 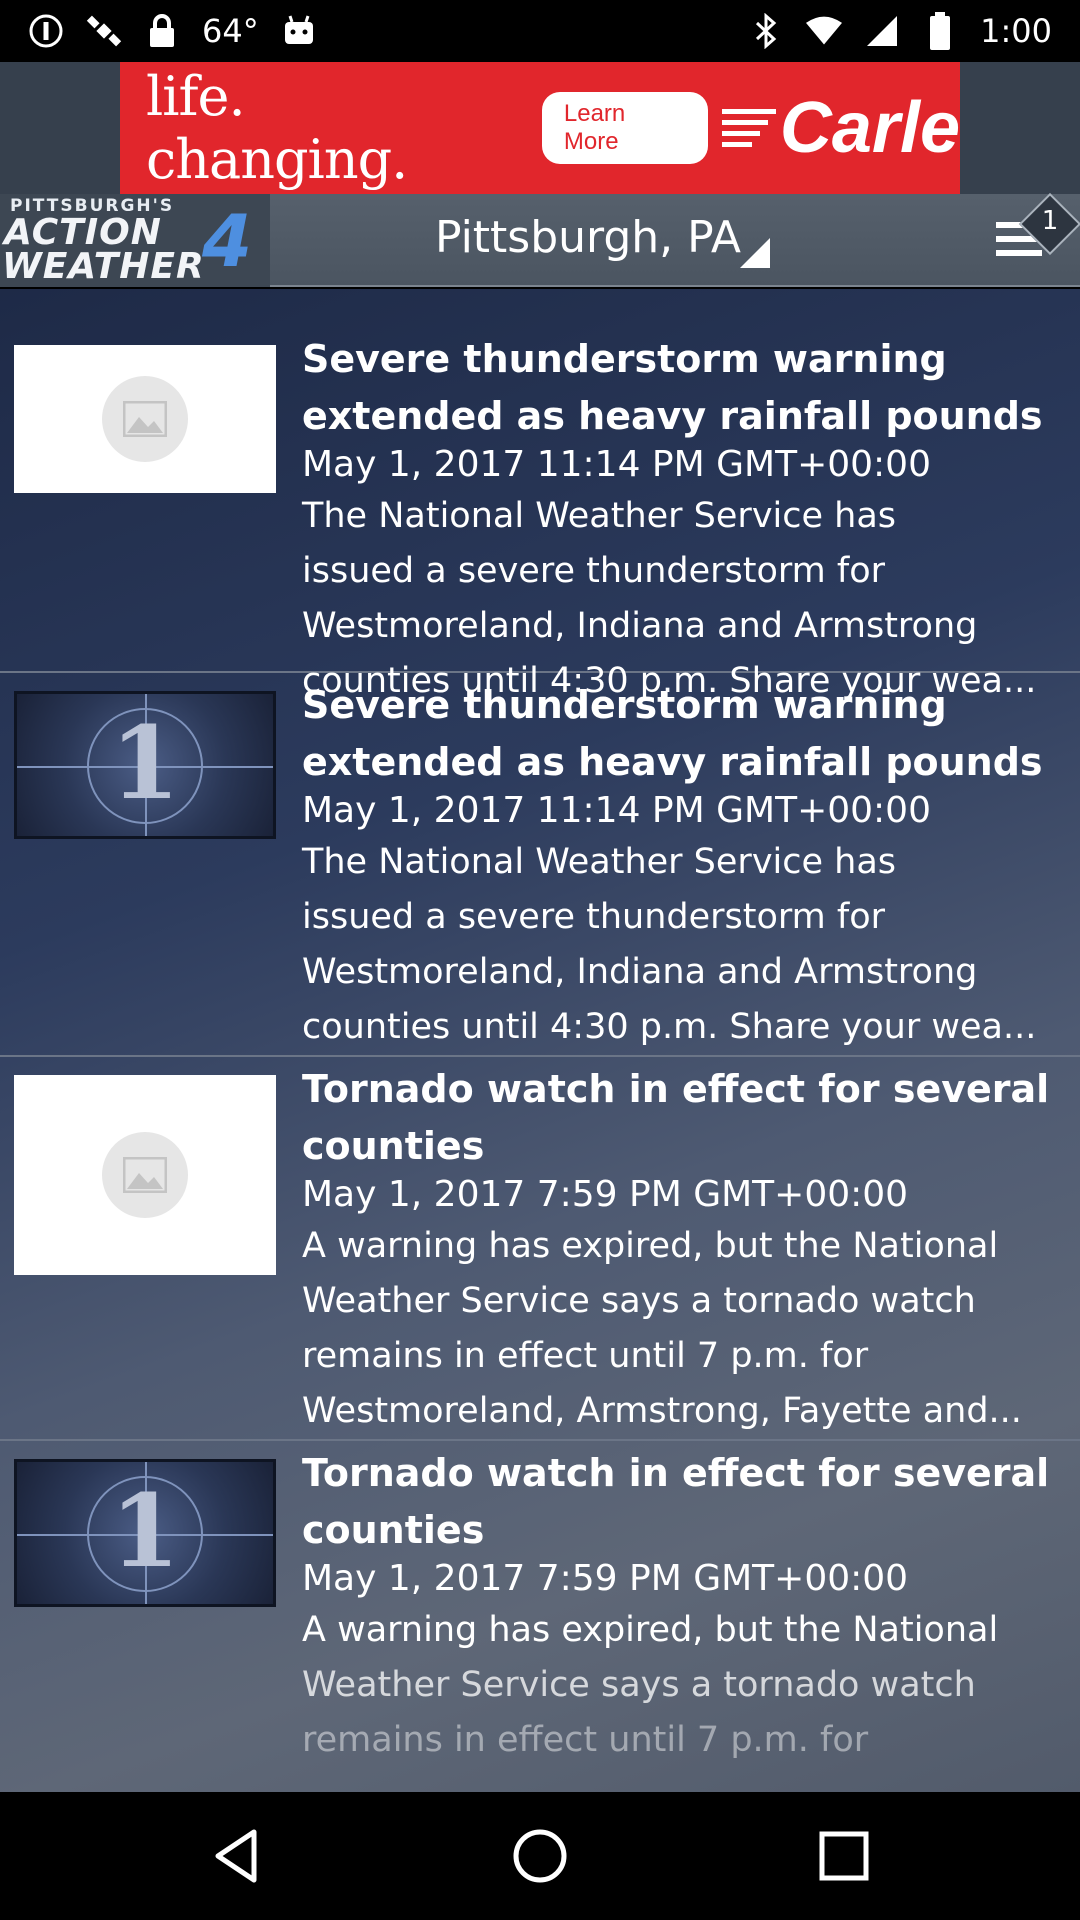 What do you see at coordinates (869, 128) in the screenshot?
I see `ad-brand-name: Carle` at bounding box center [869, 128].